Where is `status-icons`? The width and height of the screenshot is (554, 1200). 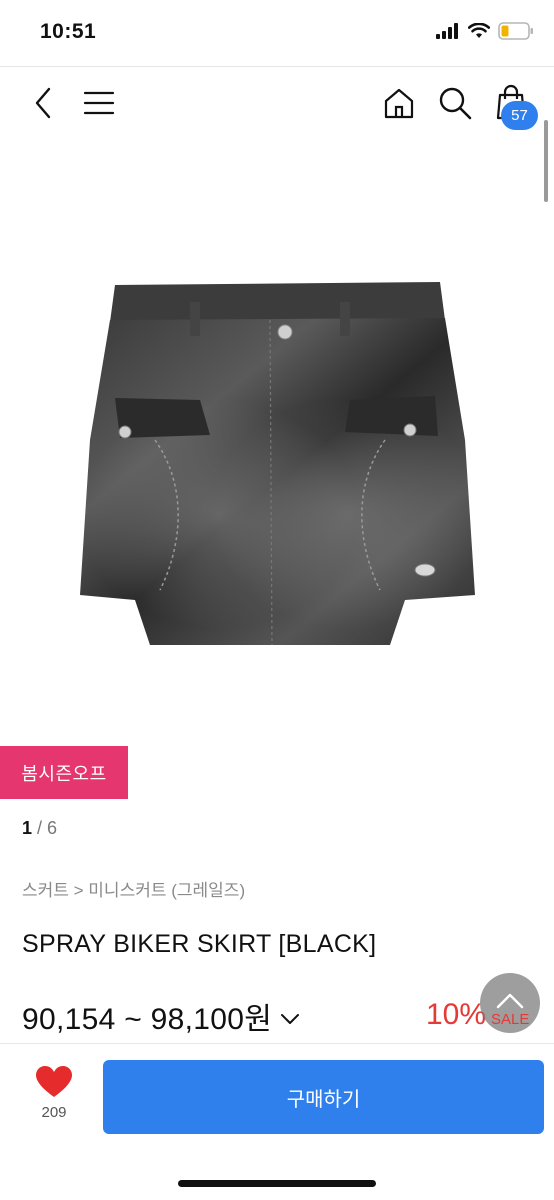
status-icons is located at coordinates (485, 31).